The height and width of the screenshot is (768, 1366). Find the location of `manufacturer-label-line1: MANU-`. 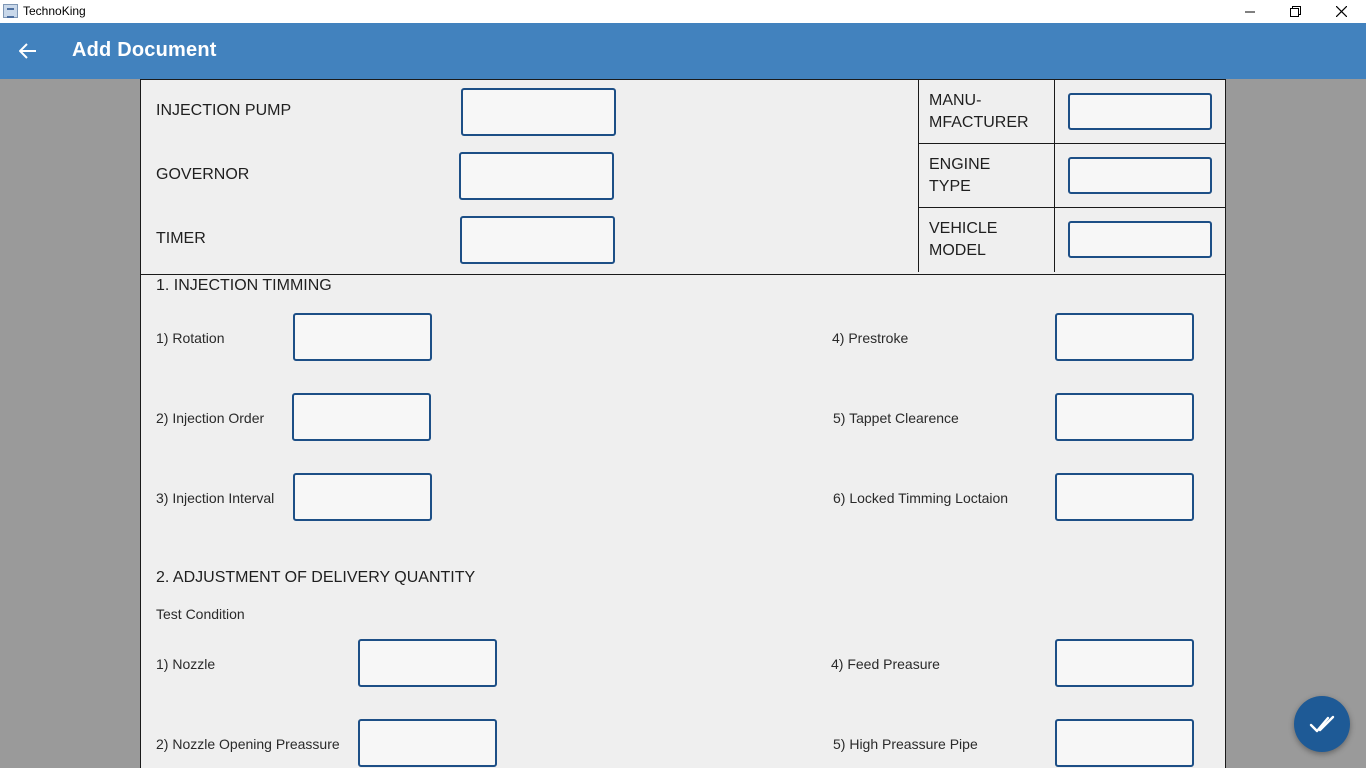

manufacturer-label-line1: MANU- is located at coordinates (955, 100).